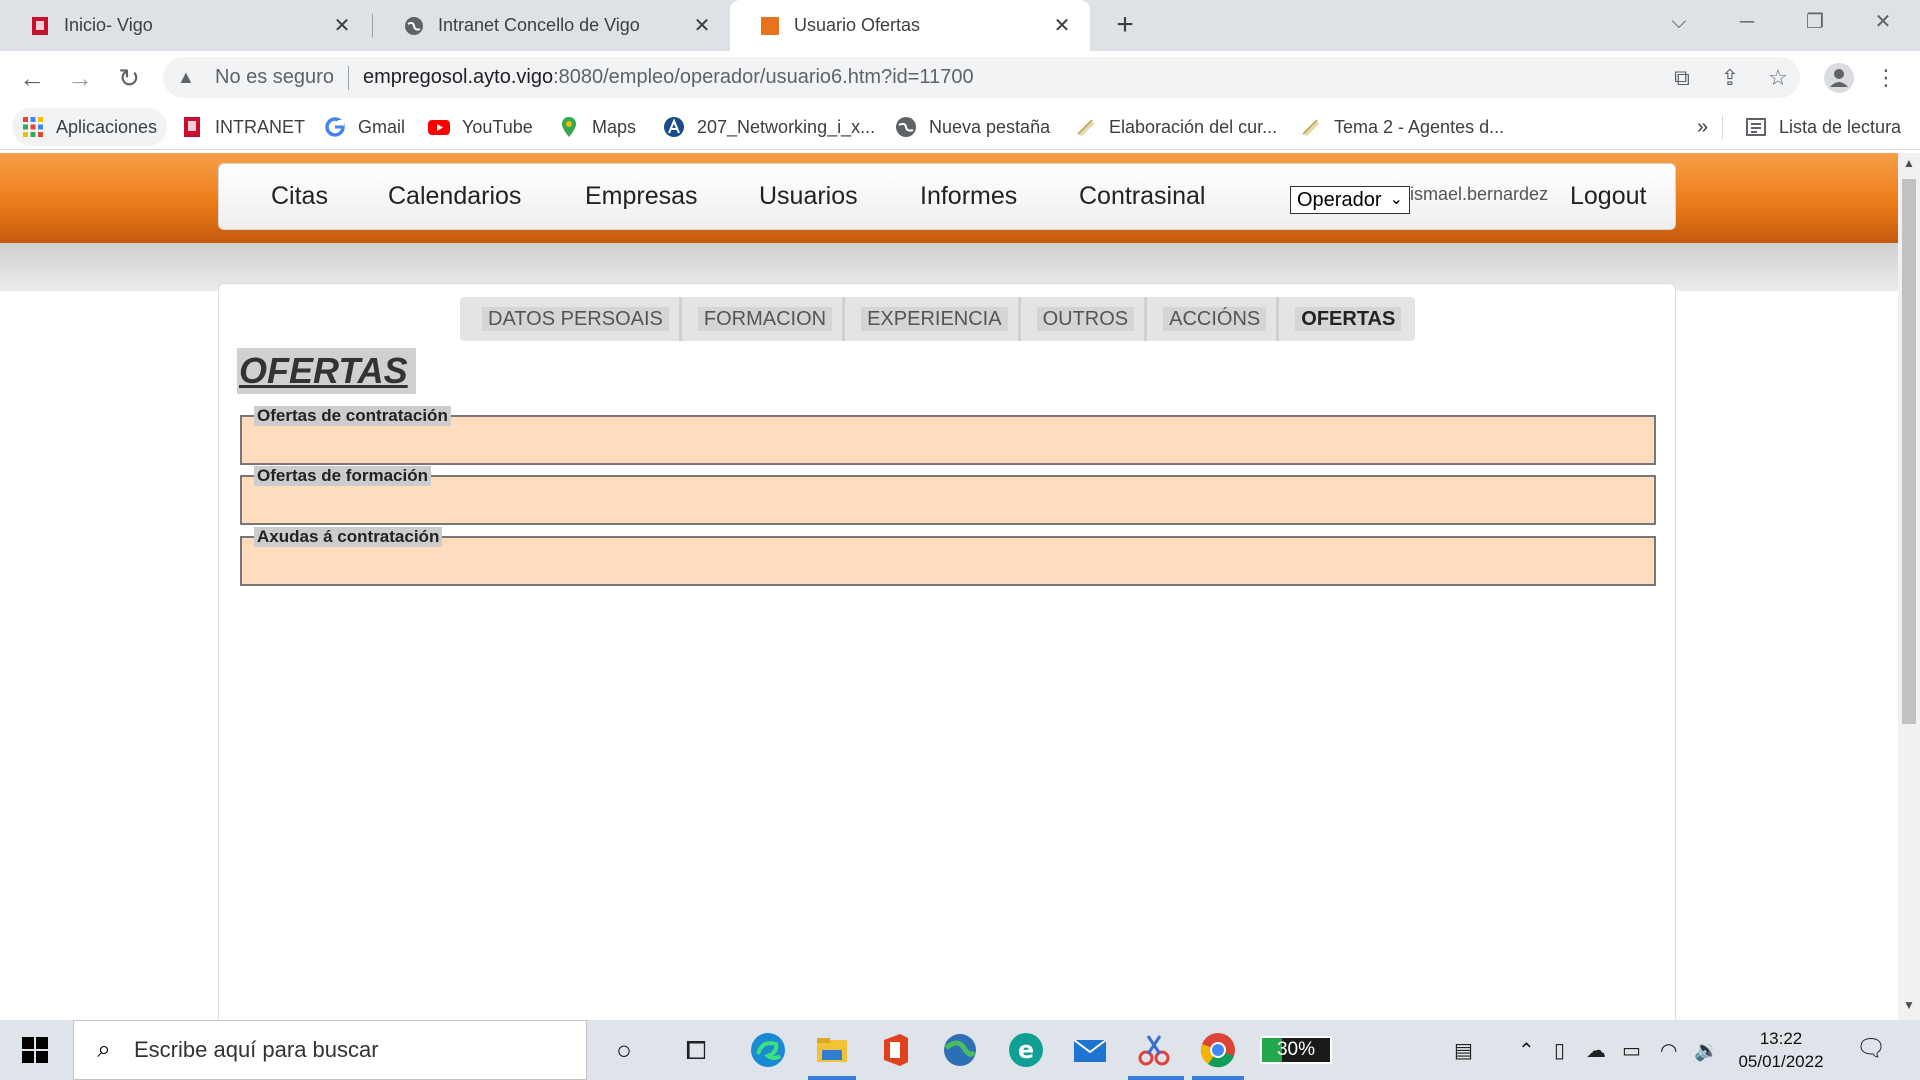 This screenshot has height=1080, width=1920. What do you see at coordinates (1125, 25) in the screenshot?
I see `new-tab-plus-icon: +` at bounding box center [1125, 25].